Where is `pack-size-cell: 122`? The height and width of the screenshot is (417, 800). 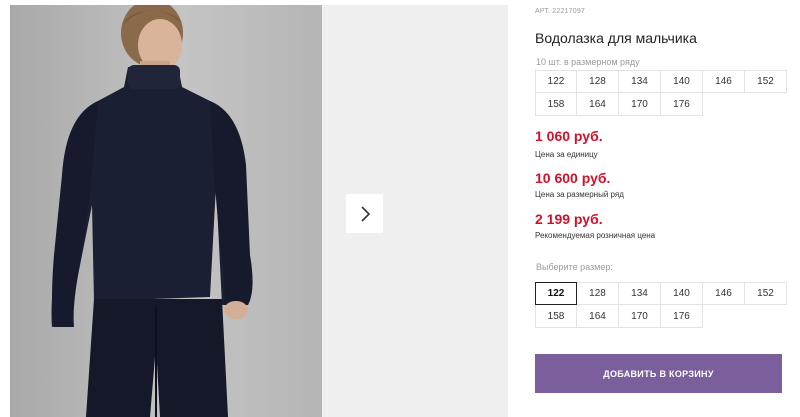
pack-size-cell: 122 is located at coordinates (556, 81).